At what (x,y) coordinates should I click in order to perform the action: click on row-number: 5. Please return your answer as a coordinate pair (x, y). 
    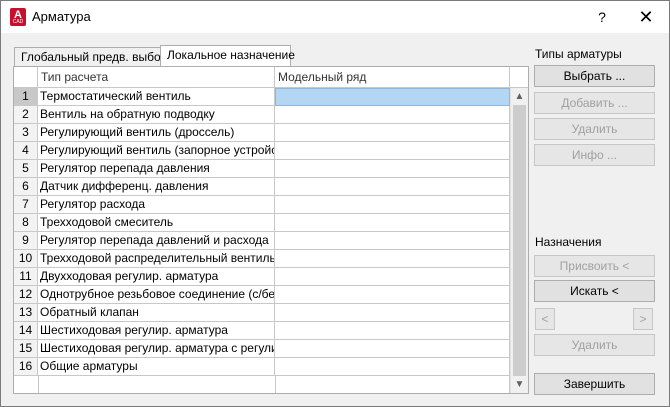
    Looking at the image, I should click on (26, 169).